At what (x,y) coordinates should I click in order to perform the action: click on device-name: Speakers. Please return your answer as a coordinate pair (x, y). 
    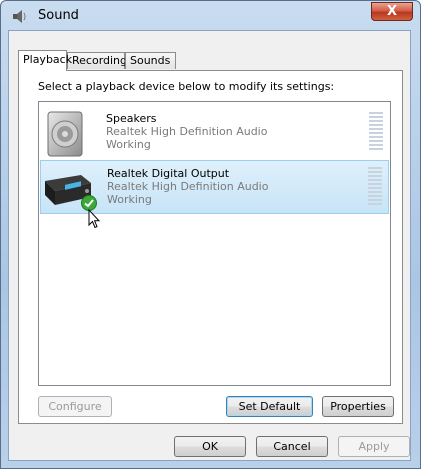
    Looking at the image, I should click on (131, 118).